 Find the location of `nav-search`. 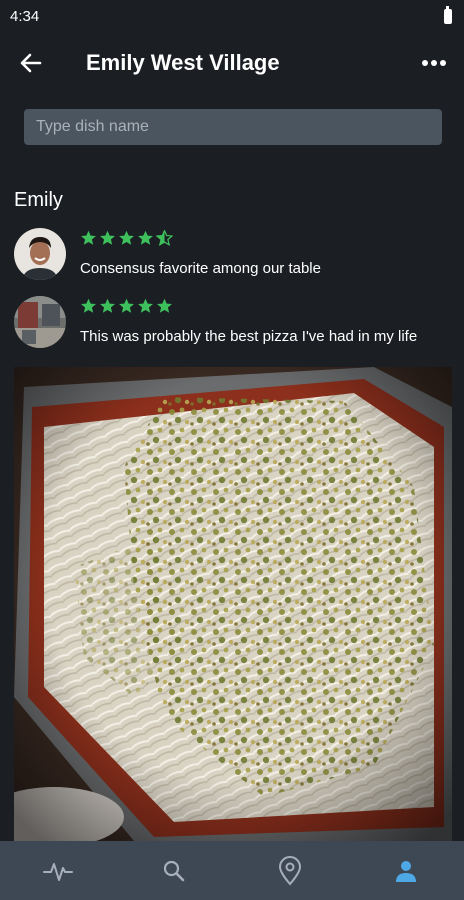

nav-search is located at coordinates (174, 871).